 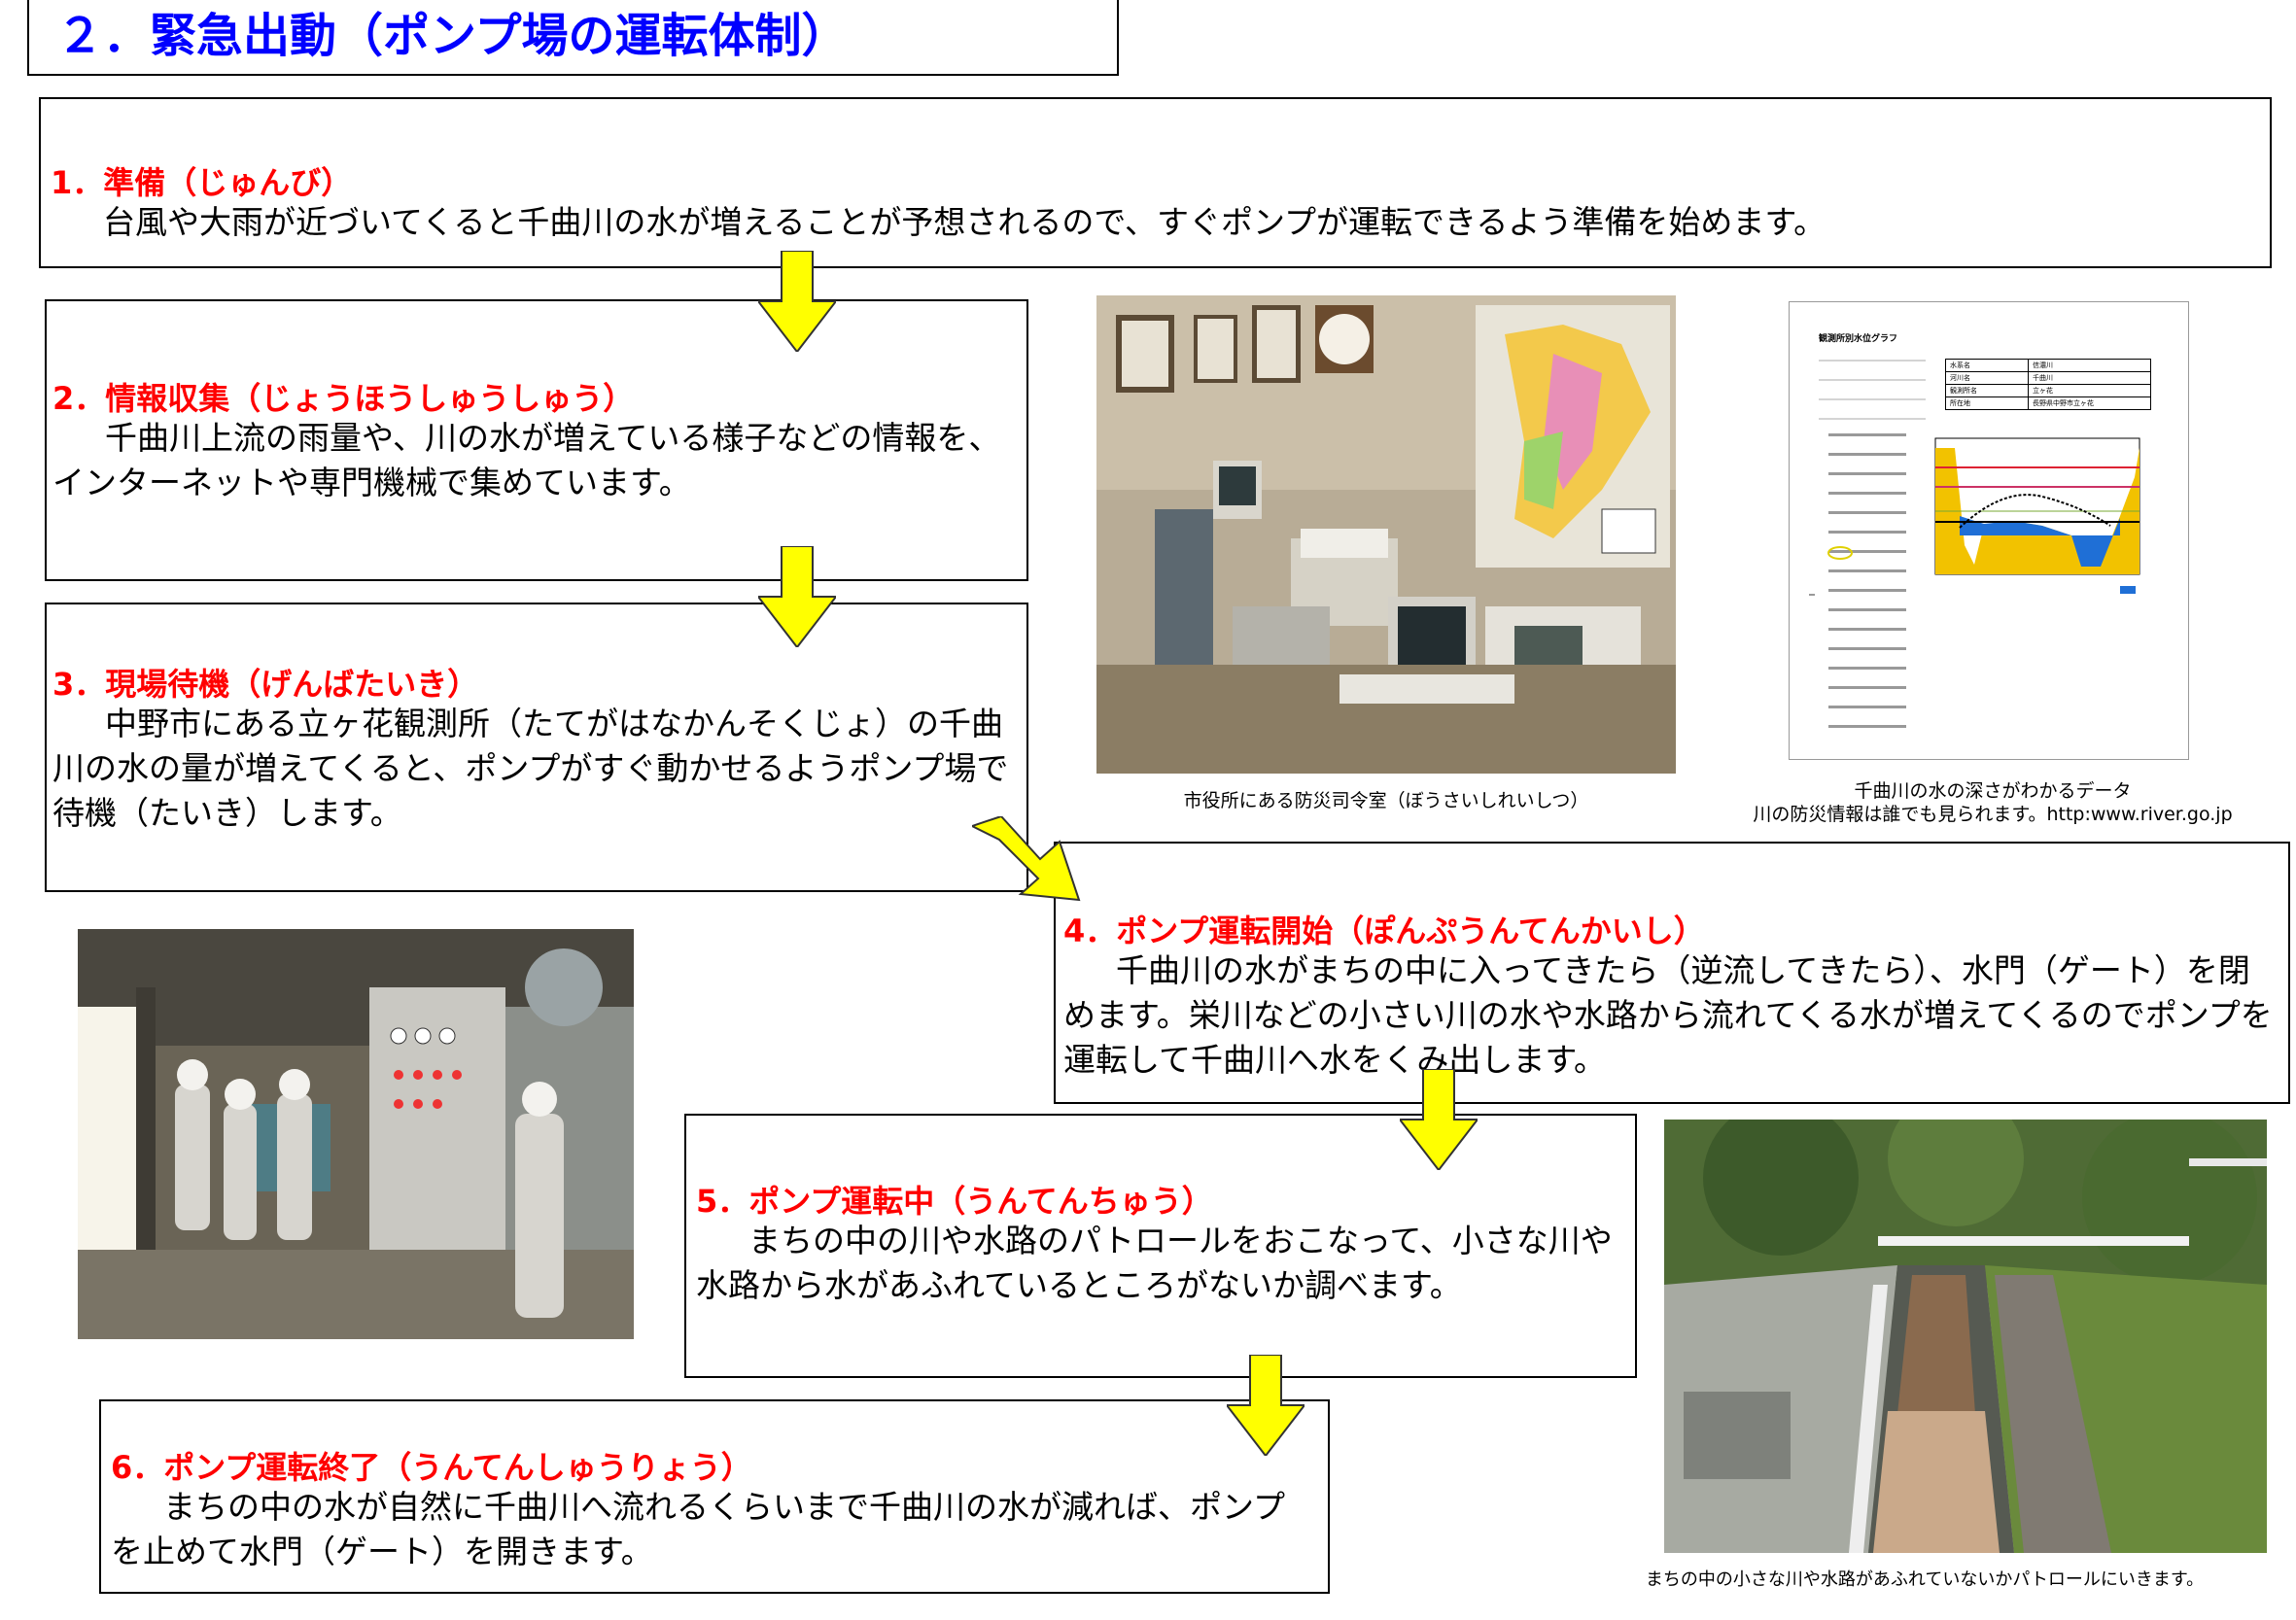 I want to click on header-box: ２．緊急出動（ポンプ場の運転体制）, so click(x=573, y=38).